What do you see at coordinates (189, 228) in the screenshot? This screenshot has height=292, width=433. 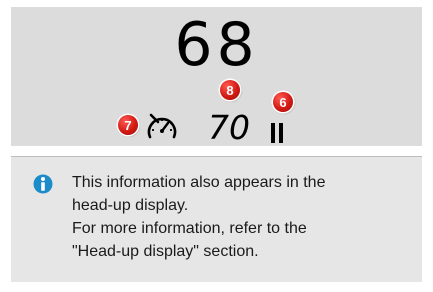 I see `info-line-3: For more information, refer to the` at bounding box center [189, 228].